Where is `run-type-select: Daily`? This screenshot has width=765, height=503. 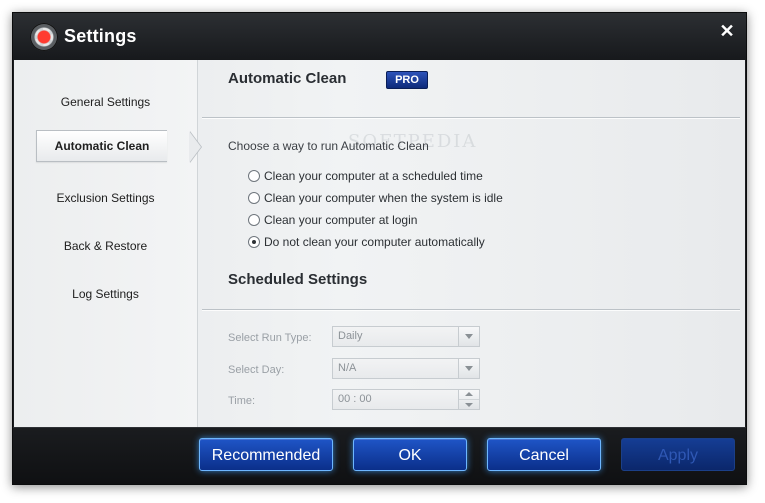
run-type-select: Daily is located at coordinates (406, 336).